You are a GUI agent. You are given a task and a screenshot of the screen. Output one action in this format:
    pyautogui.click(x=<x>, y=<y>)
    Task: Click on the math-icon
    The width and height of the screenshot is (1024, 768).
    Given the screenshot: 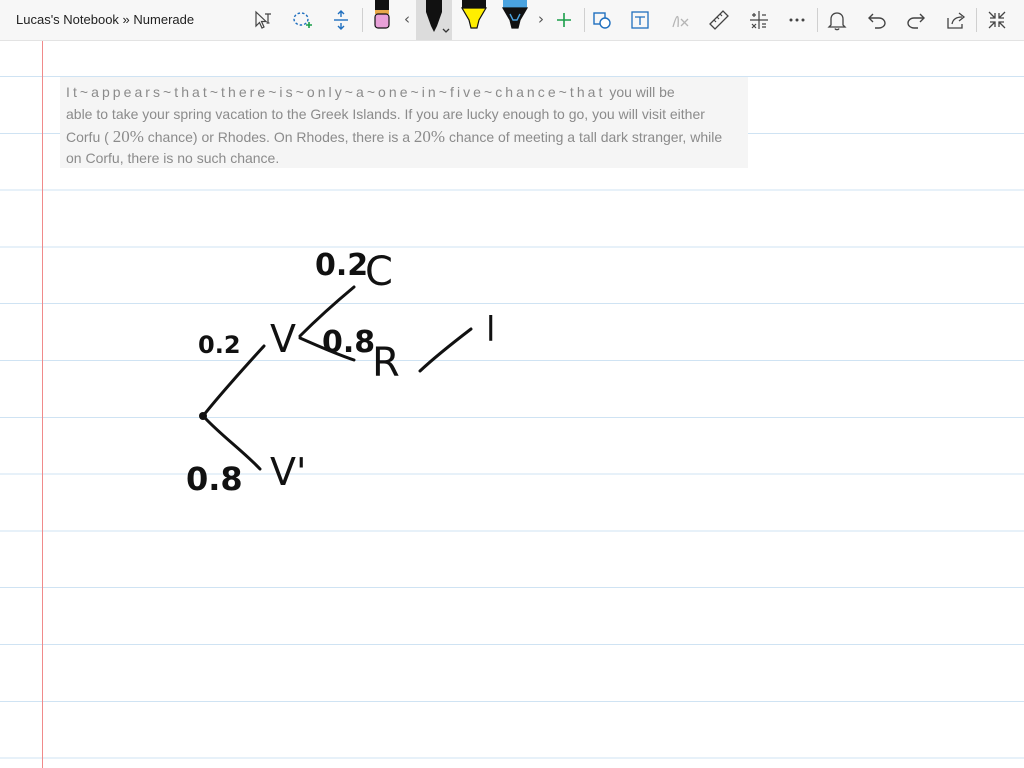 What is the action you would take?
    pyautogui.click(x=759, y=20)
    